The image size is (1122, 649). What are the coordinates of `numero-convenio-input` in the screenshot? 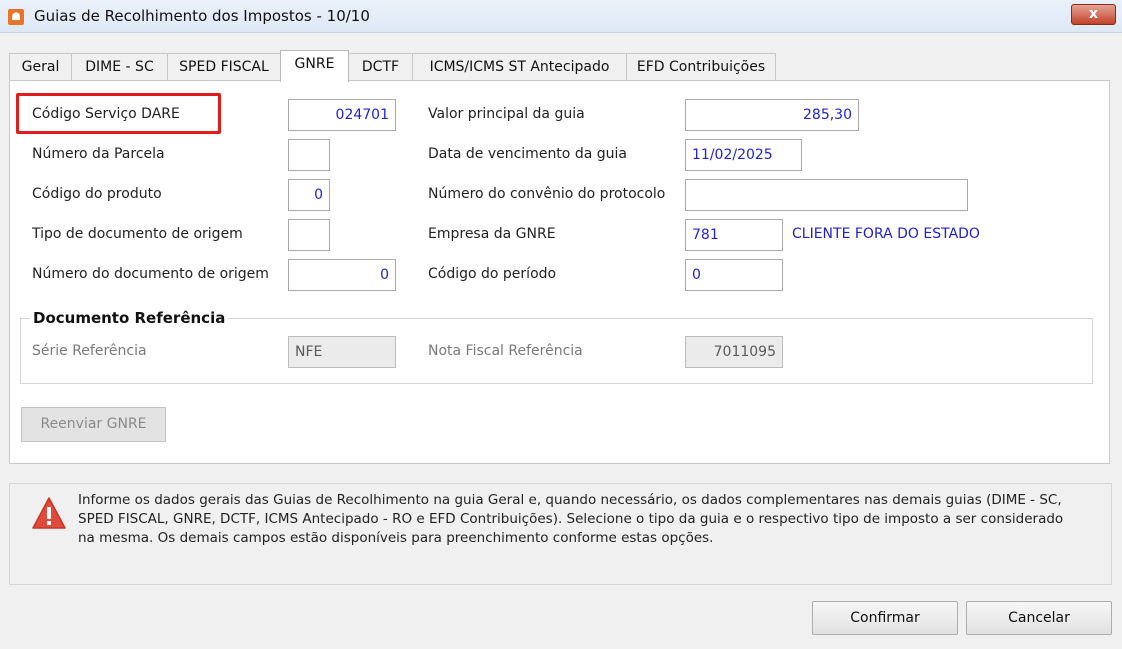 It's located at (826, 195).